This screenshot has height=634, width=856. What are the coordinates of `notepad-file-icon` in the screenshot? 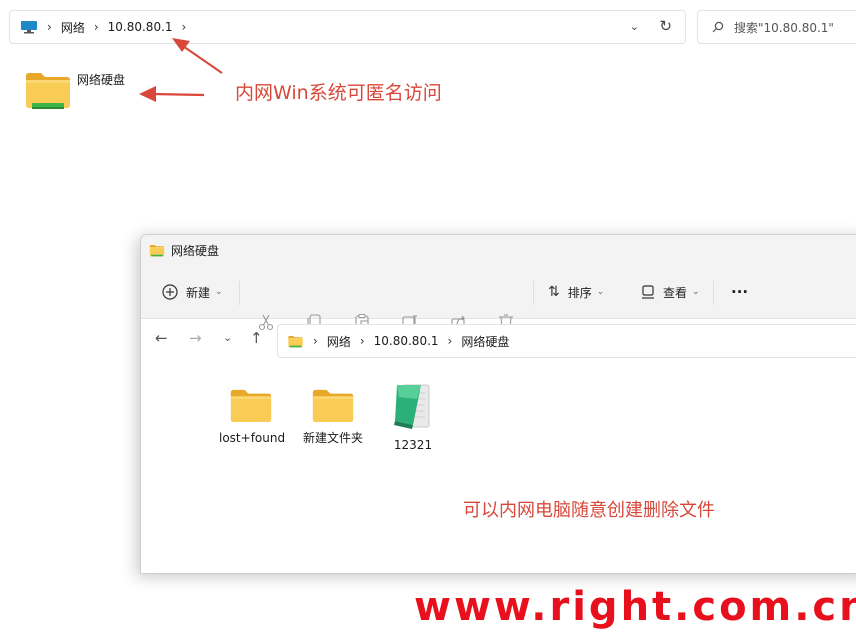 It's located at (412, 406).